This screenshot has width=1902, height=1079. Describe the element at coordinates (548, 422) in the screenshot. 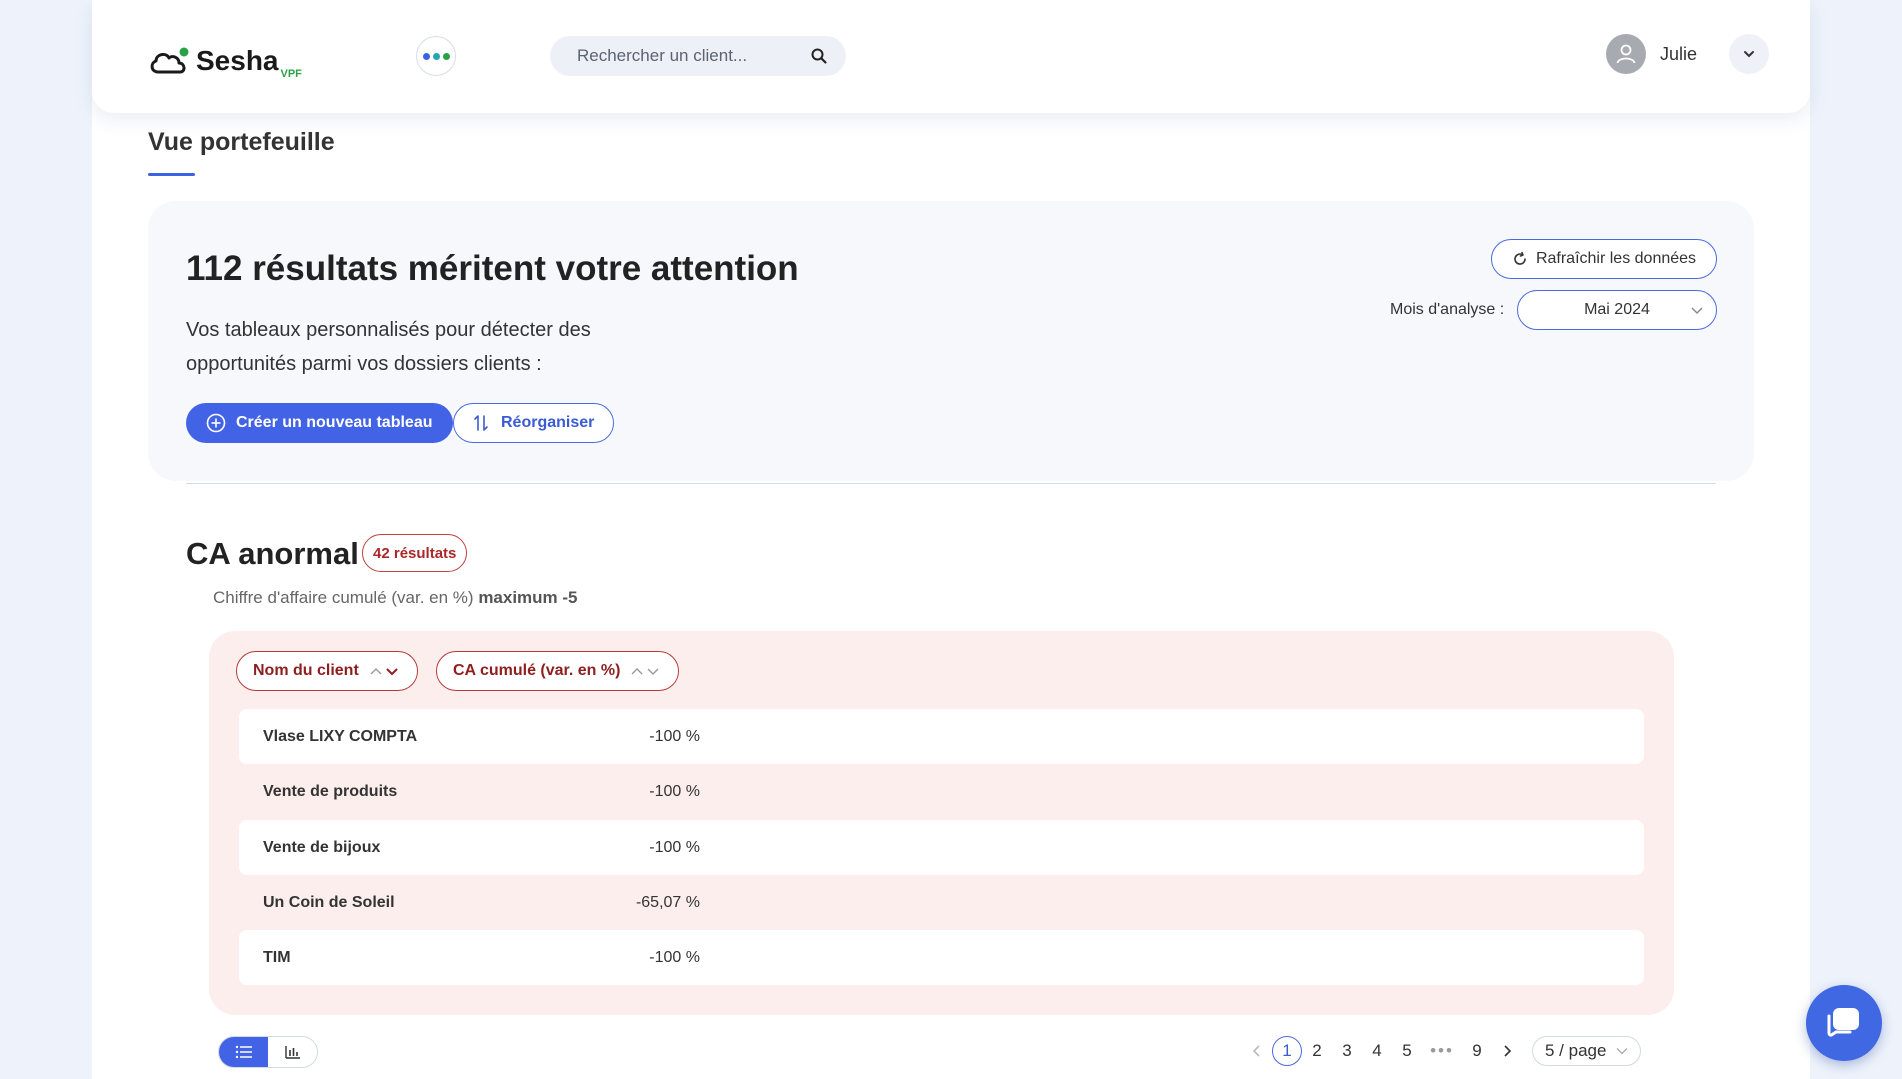

I see `reorganize-label: Réorganiser` at that location.